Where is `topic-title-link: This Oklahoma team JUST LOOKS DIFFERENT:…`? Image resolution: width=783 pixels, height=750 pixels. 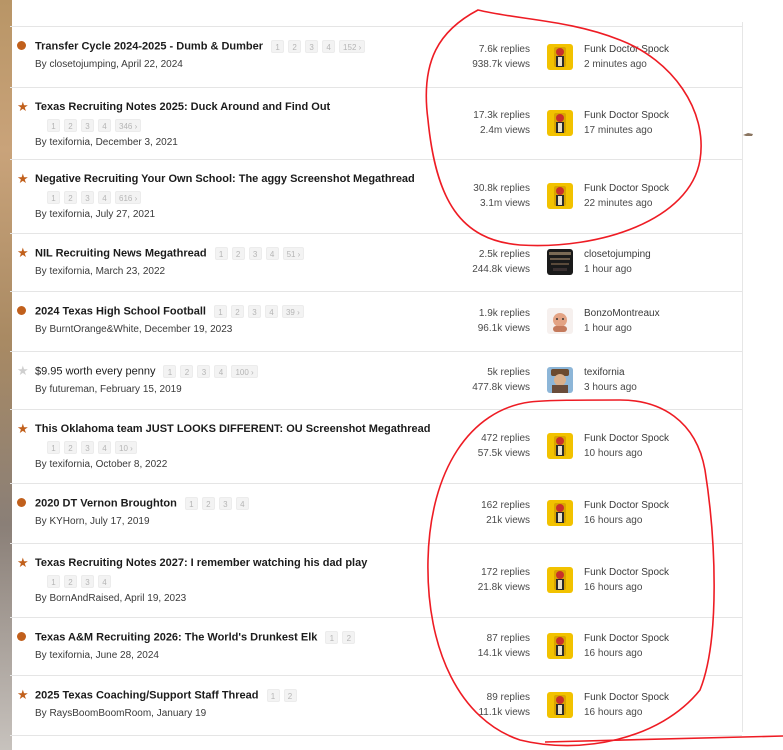
topic-title-link: This Oklahoma team JUST LOOKS DIFFERENT:… is located at coordinates (232, 429).